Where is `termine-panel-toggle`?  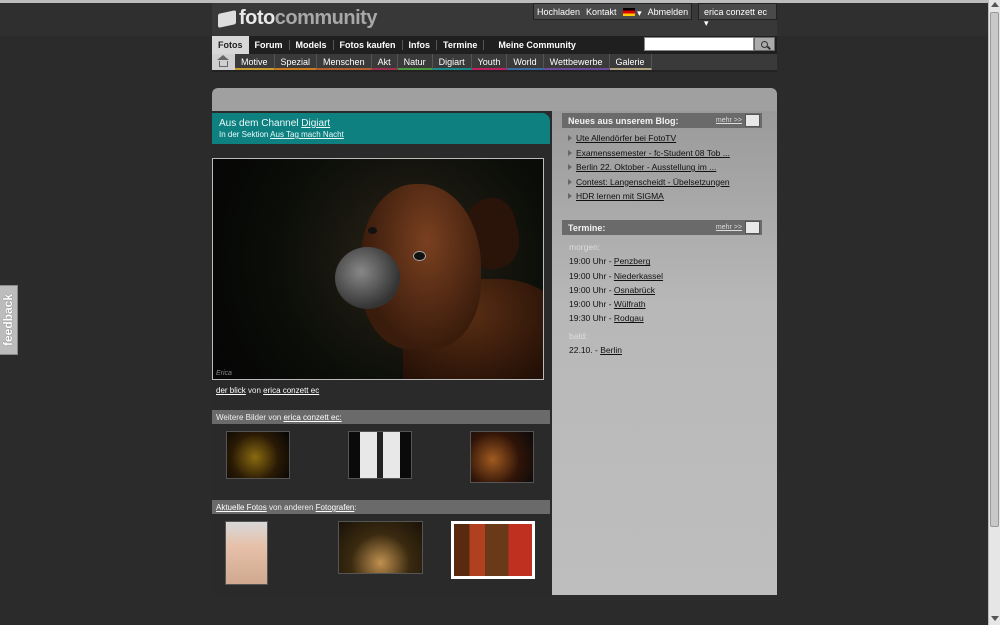 termine-panel-toggle is located at coordinates (752, 227).